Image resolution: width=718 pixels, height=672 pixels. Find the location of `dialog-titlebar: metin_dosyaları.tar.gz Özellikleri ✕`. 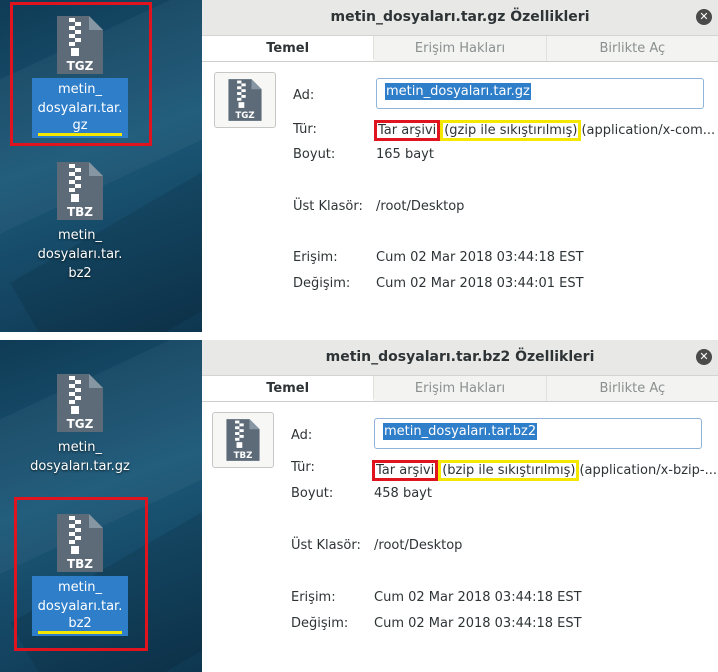

dialog-titlebar: metin_dosyaları.tar.gz Özellikleri ✕ is located at coordinates (460, 18).